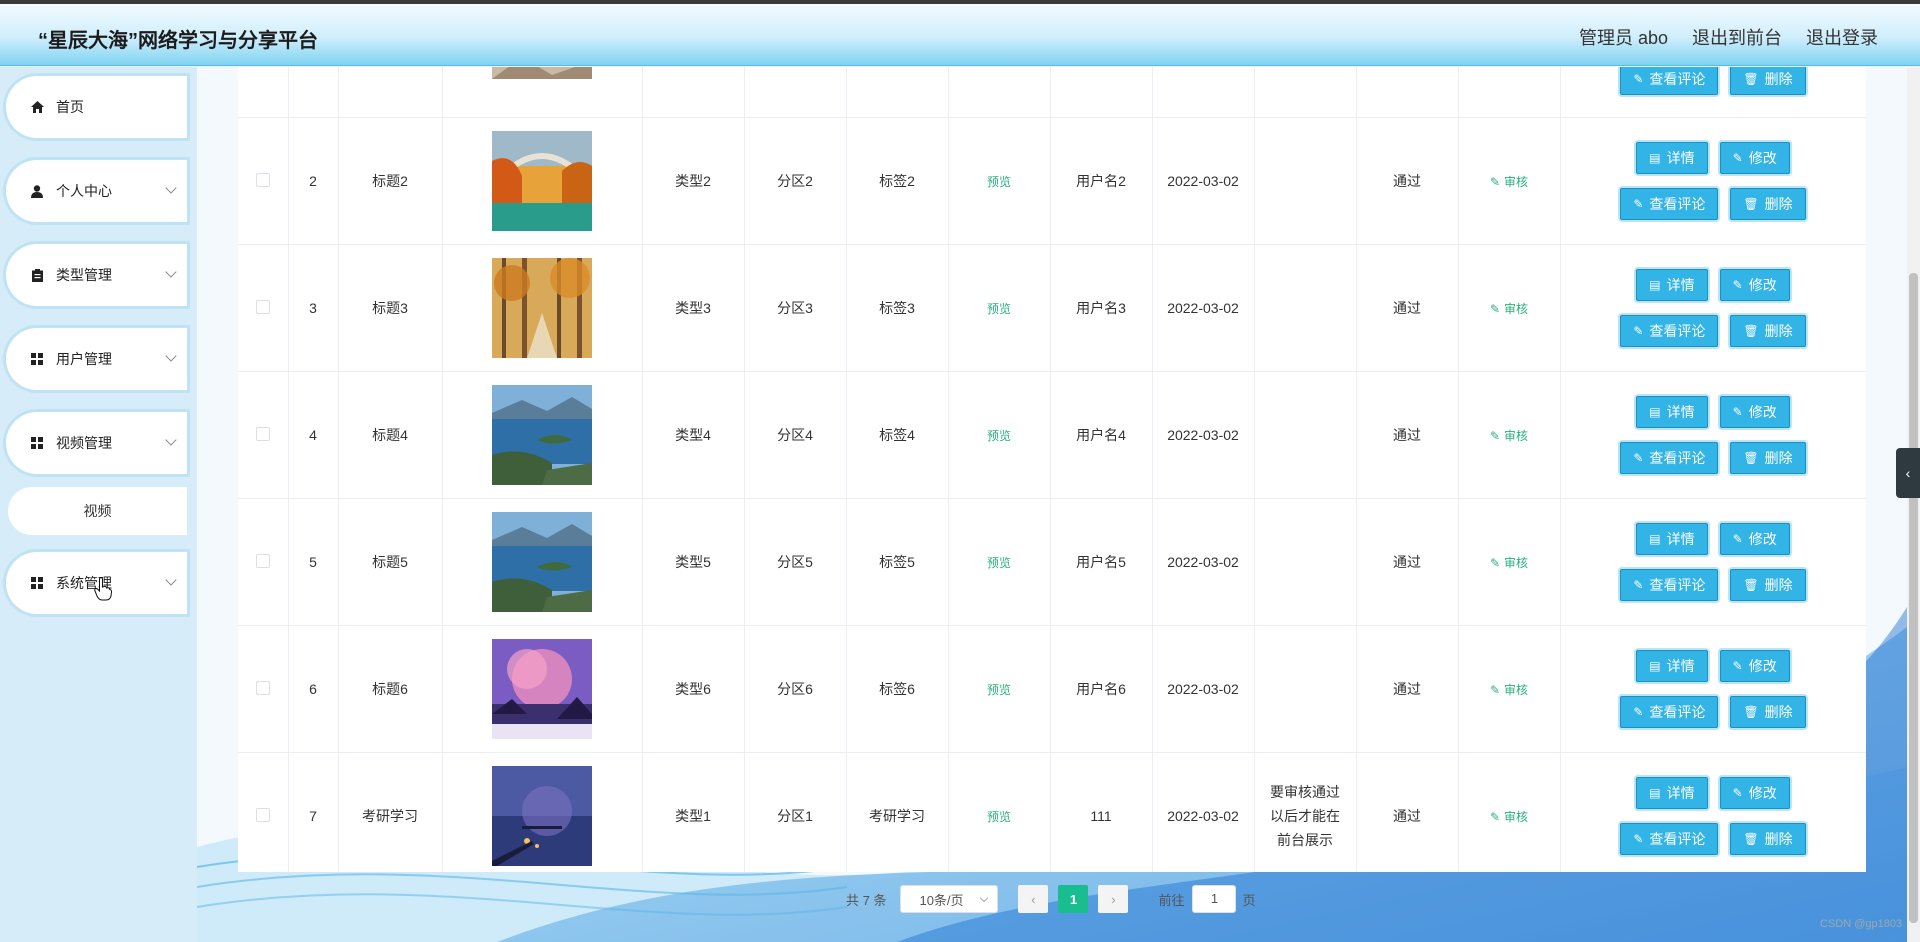 The height and width of the screenshot is (942, 1920). Describe the element at coordinates (84, 359) in the screenshot. I see `sidebar-item-label: 用户管理` at that location.